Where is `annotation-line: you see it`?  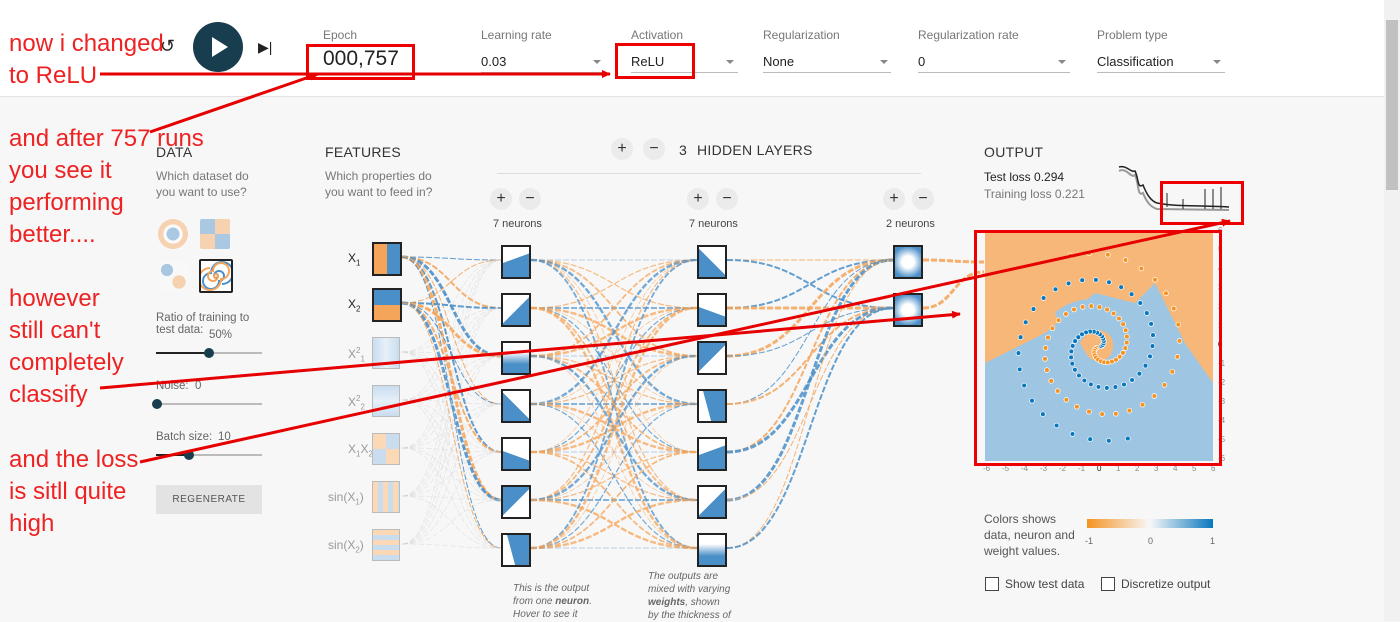
annotation-line: you see it is located at coordinates (60, 170).